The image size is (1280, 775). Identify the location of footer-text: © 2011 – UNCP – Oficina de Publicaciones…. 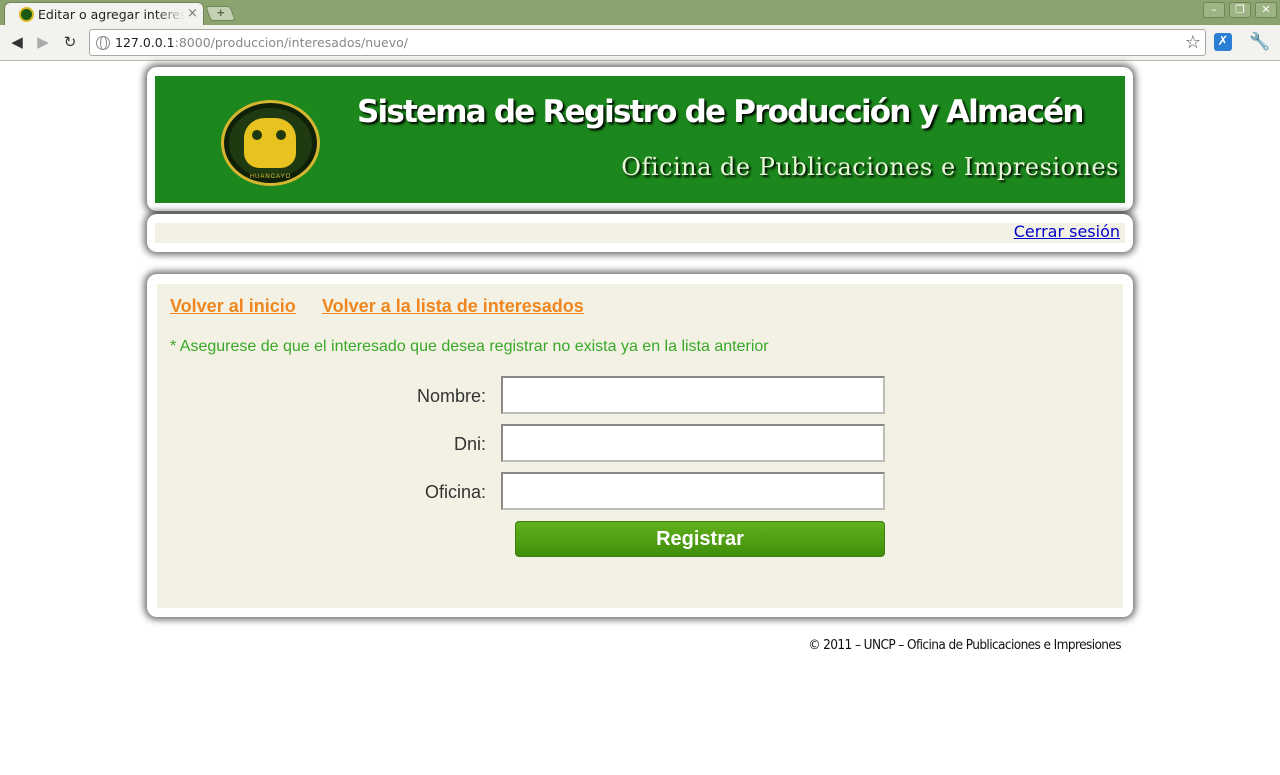
(964, 645).